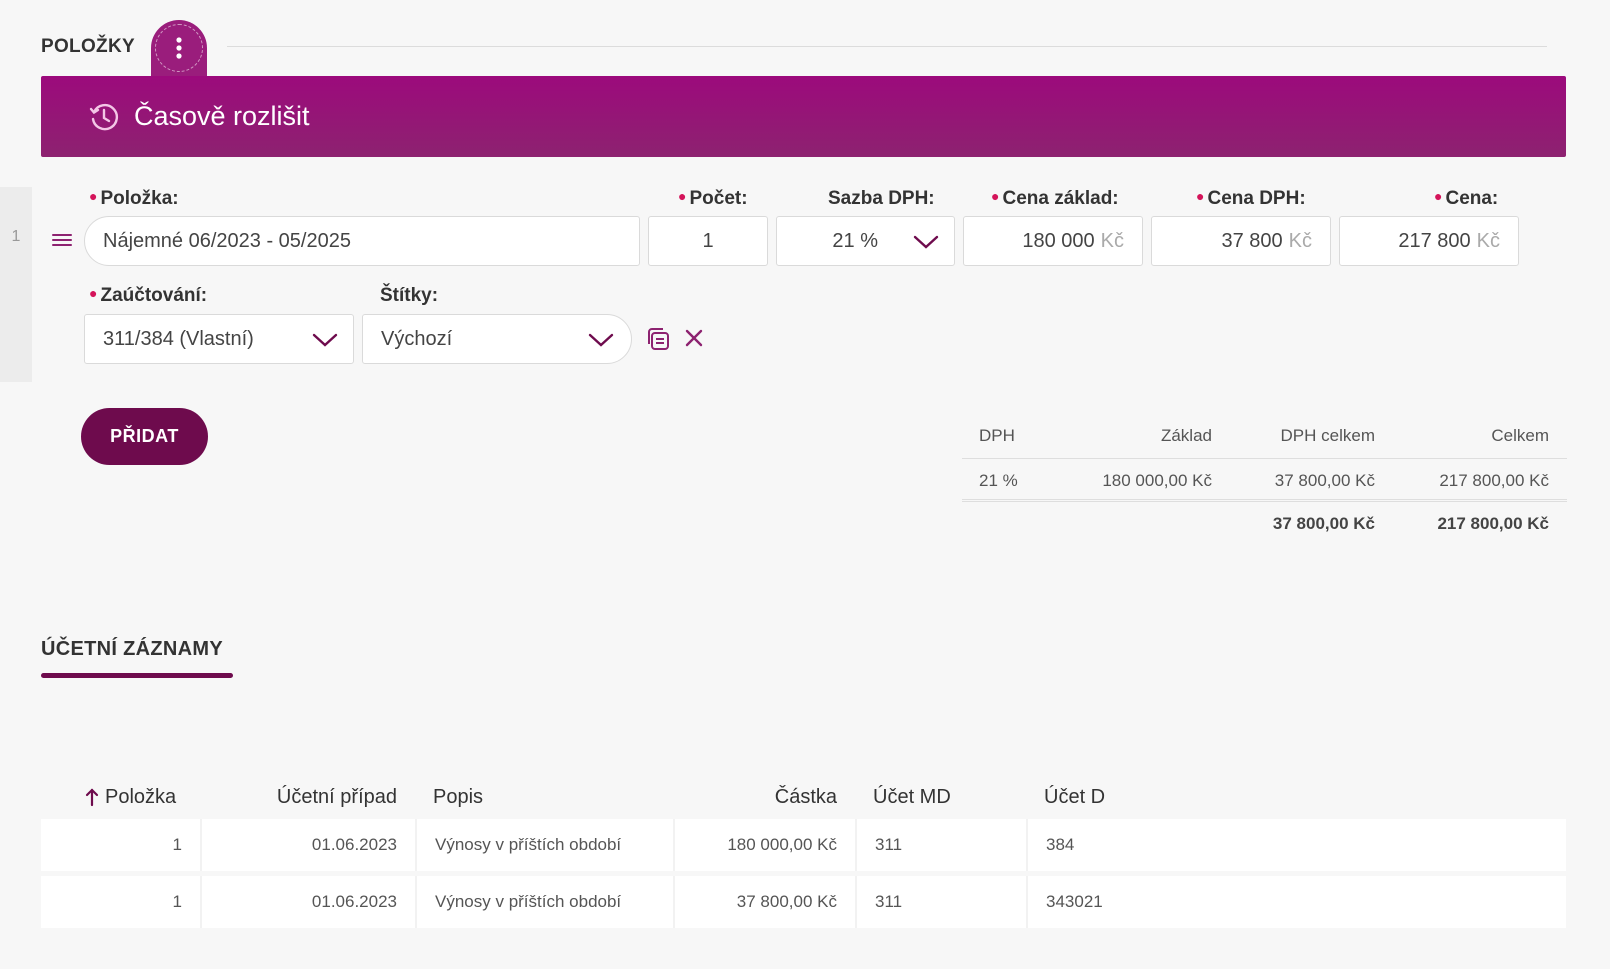 Image resolution: width=1610 pixels, height=969 pixels. What do you see at coordinates (764, 797) in the screenshot?
I see `entries-header-castka: Částka` at bounding box center [764, 797].